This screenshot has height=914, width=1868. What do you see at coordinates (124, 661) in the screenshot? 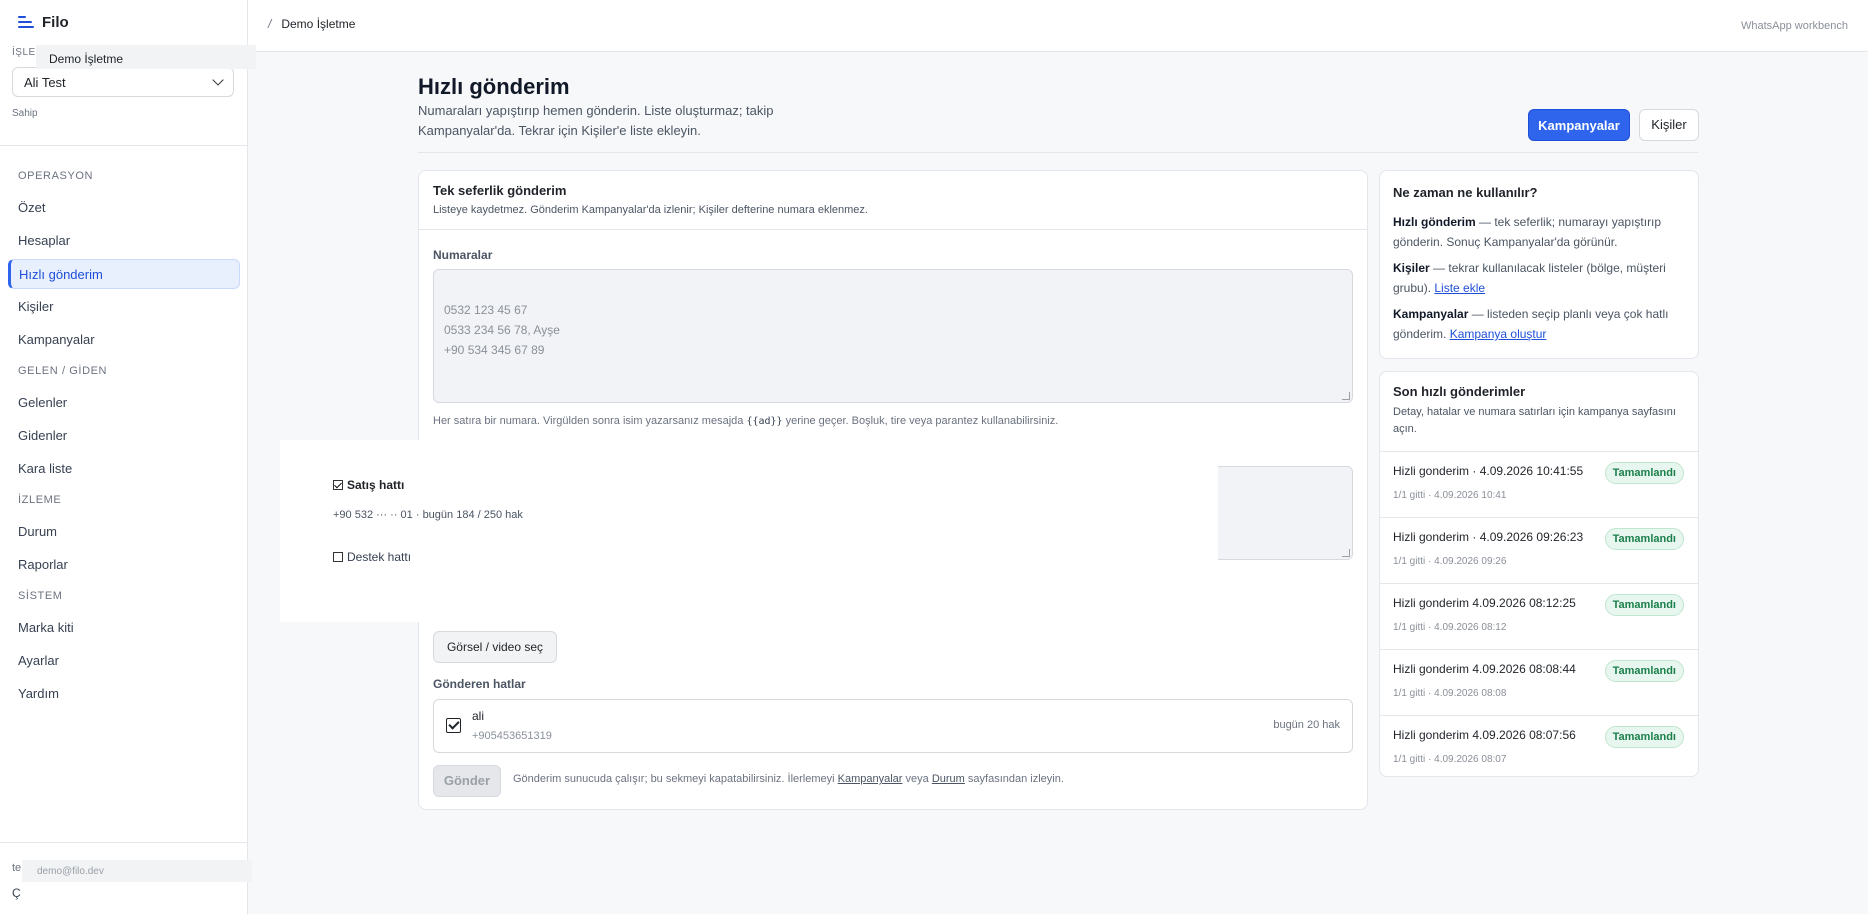
I see `sidebar-item-ayarlar: Ayarlar` at bounding box center [124, 661].